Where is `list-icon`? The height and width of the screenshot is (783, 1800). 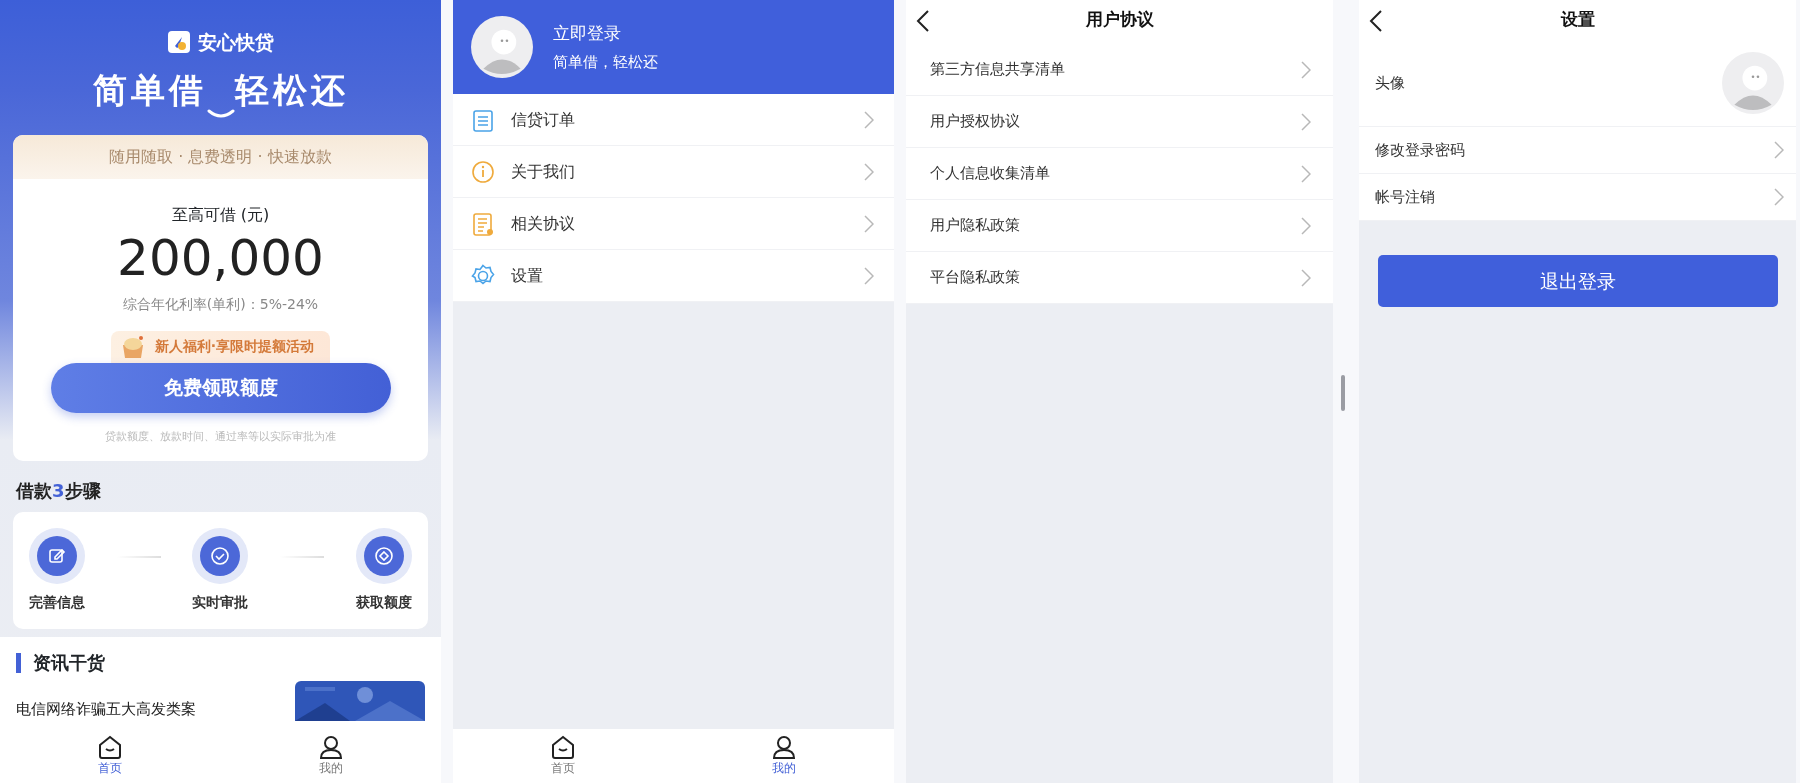
list-icon is located at coordinates (483, 119).